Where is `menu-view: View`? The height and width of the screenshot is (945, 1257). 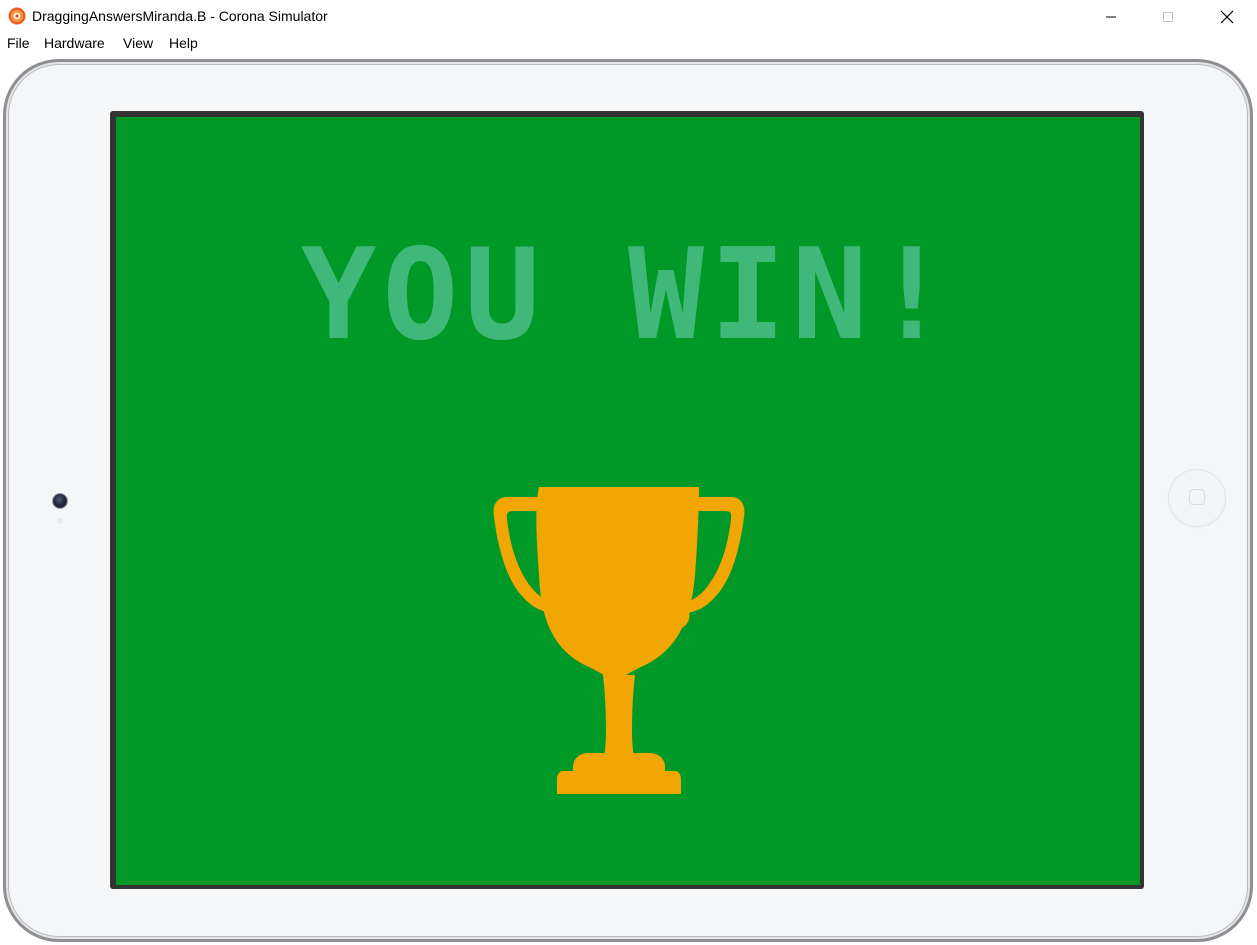 menu-view: View is located at coordinates (138, 43).